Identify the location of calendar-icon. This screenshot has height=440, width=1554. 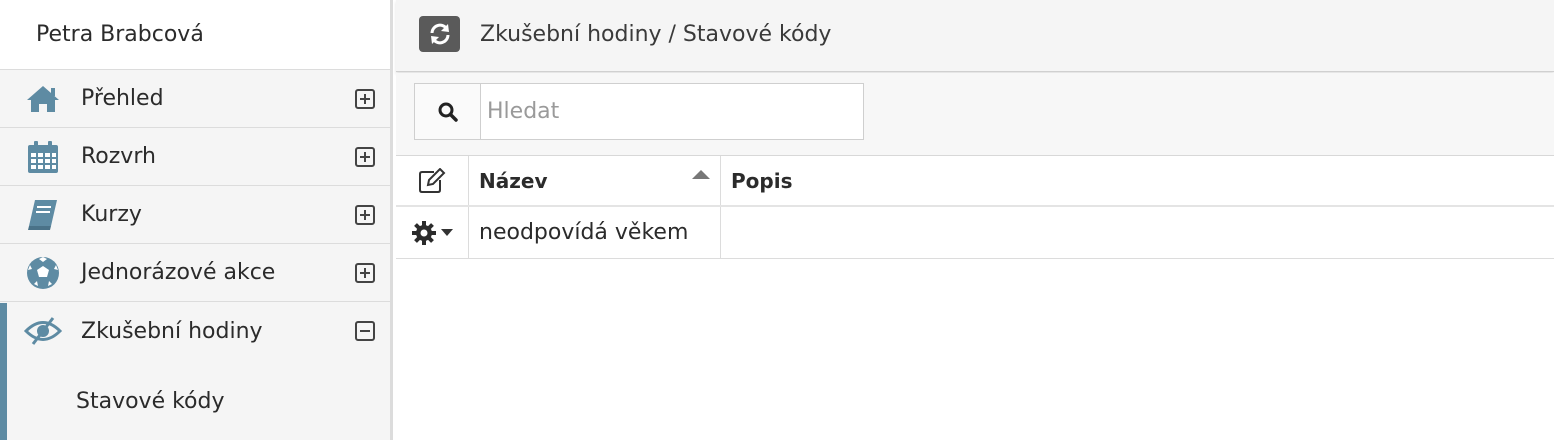
(43, 157).